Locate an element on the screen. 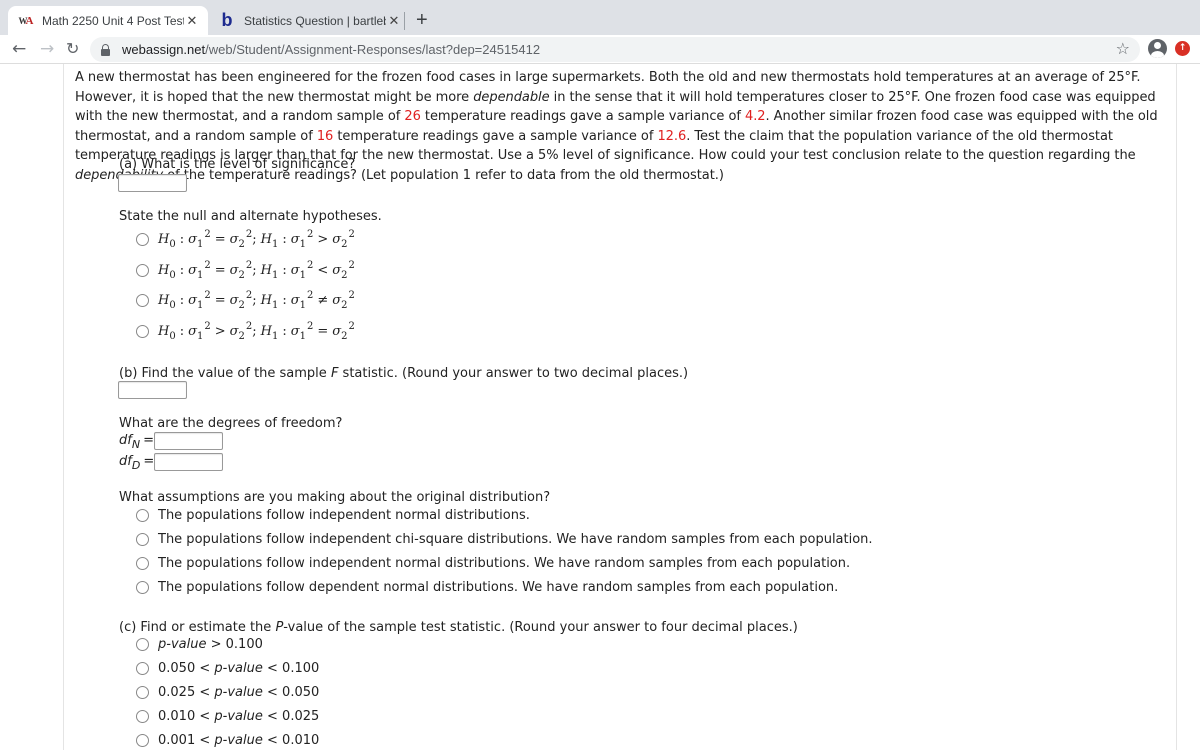  url-domain: webassign.net is located at coordinates (164, 49).